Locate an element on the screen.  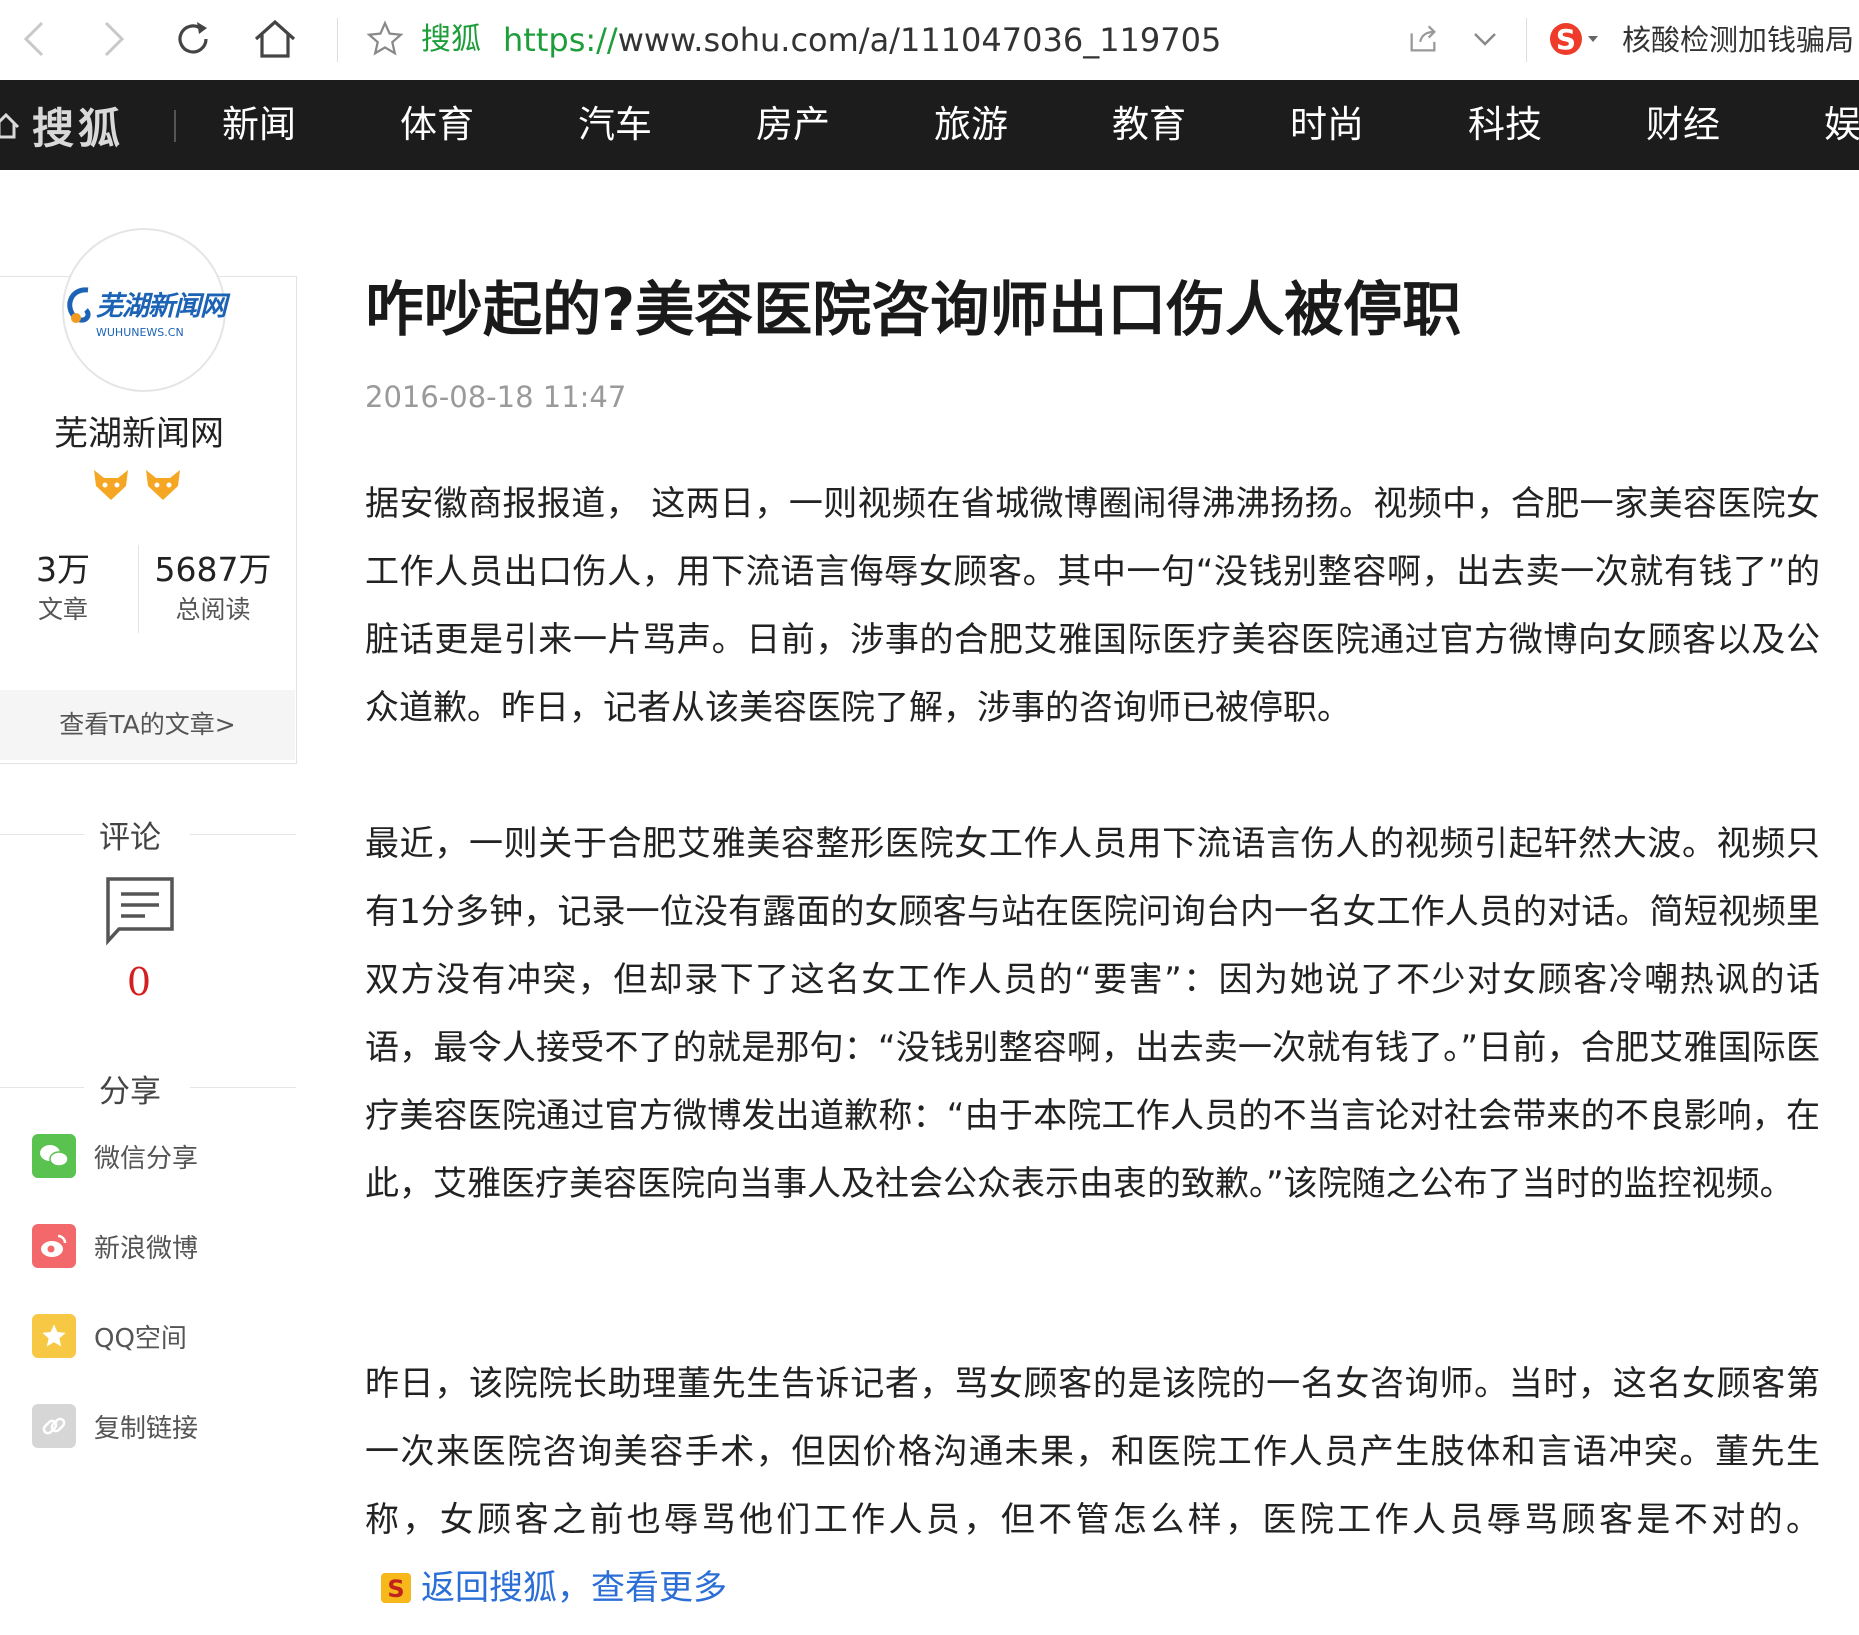
share-title: 分享 is located at coordinates (130, 1092).